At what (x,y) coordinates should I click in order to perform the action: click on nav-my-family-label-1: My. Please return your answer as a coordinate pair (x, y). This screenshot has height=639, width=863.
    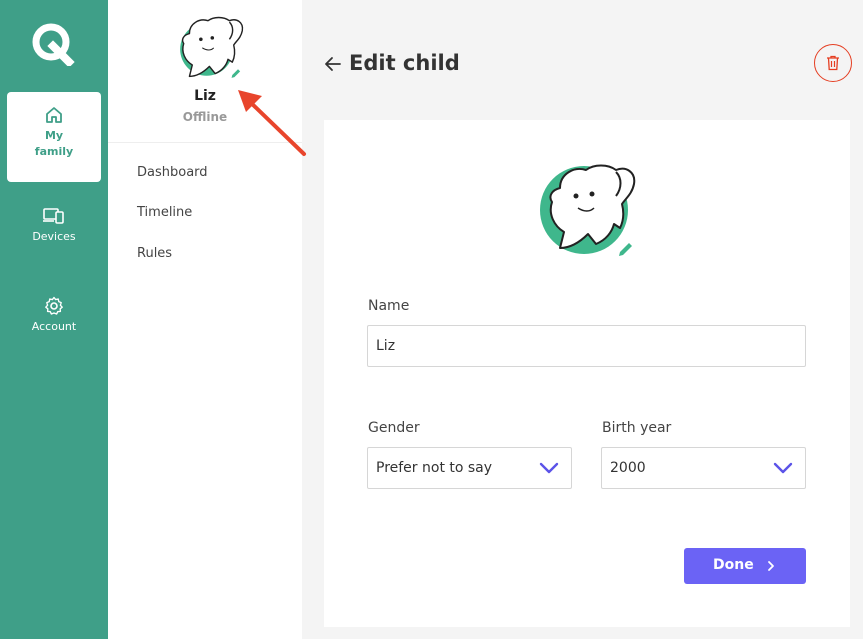
    Looking at the image, I should click on (54, 135).